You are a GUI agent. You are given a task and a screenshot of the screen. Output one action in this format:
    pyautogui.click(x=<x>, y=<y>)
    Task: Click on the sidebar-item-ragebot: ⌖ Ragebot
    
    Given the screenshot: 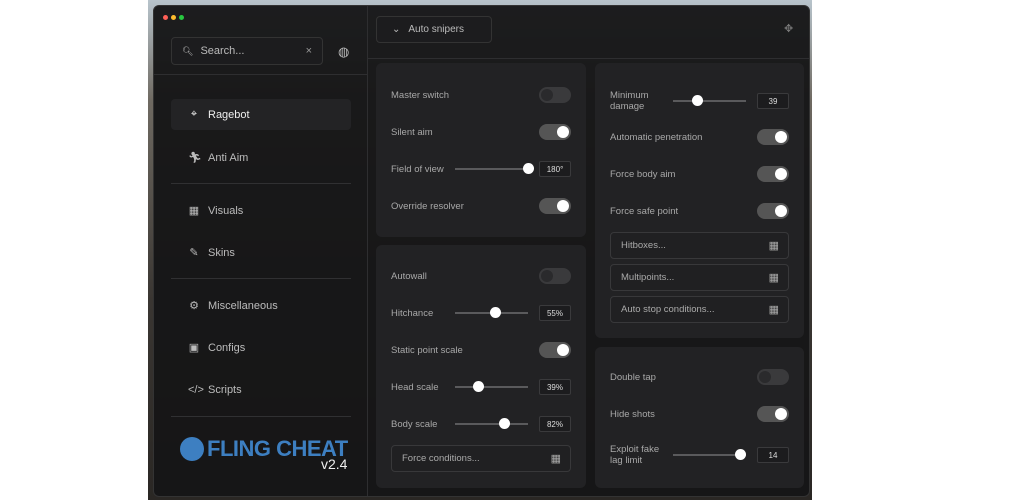 What is the action you would take?
    pyautogui.click(x=261, y=114)
    